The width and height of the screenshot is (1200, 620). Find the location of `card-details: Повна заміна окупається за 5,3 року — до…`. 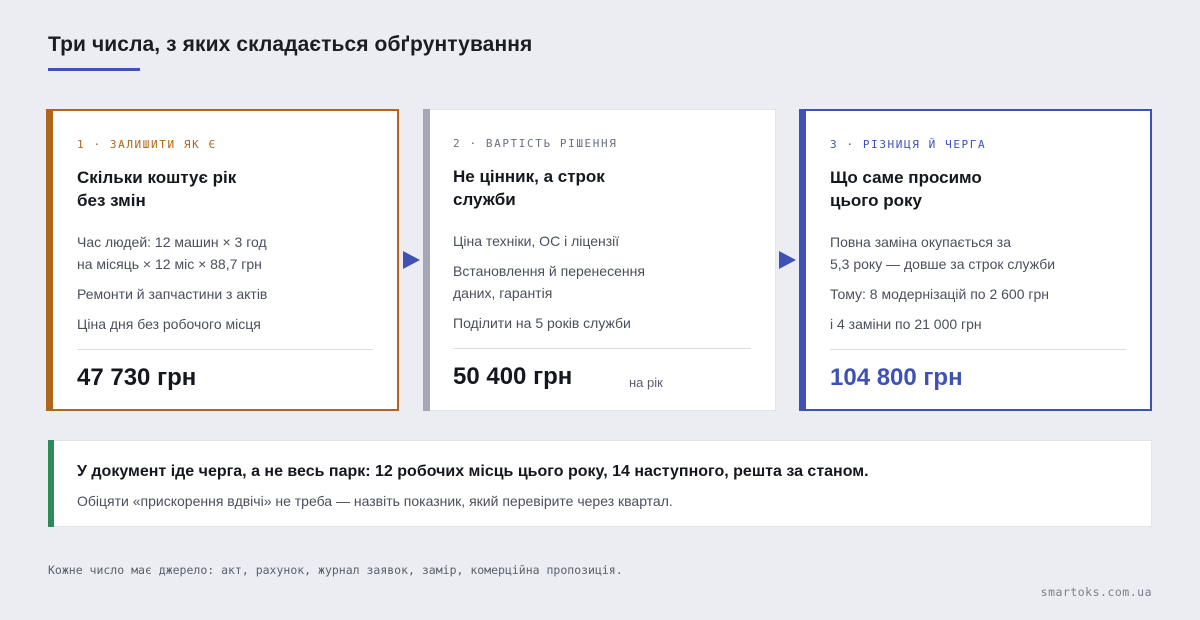

card-details: Повна заміна окупається за 5,3 року — до… is located at coordinates (980, 287).